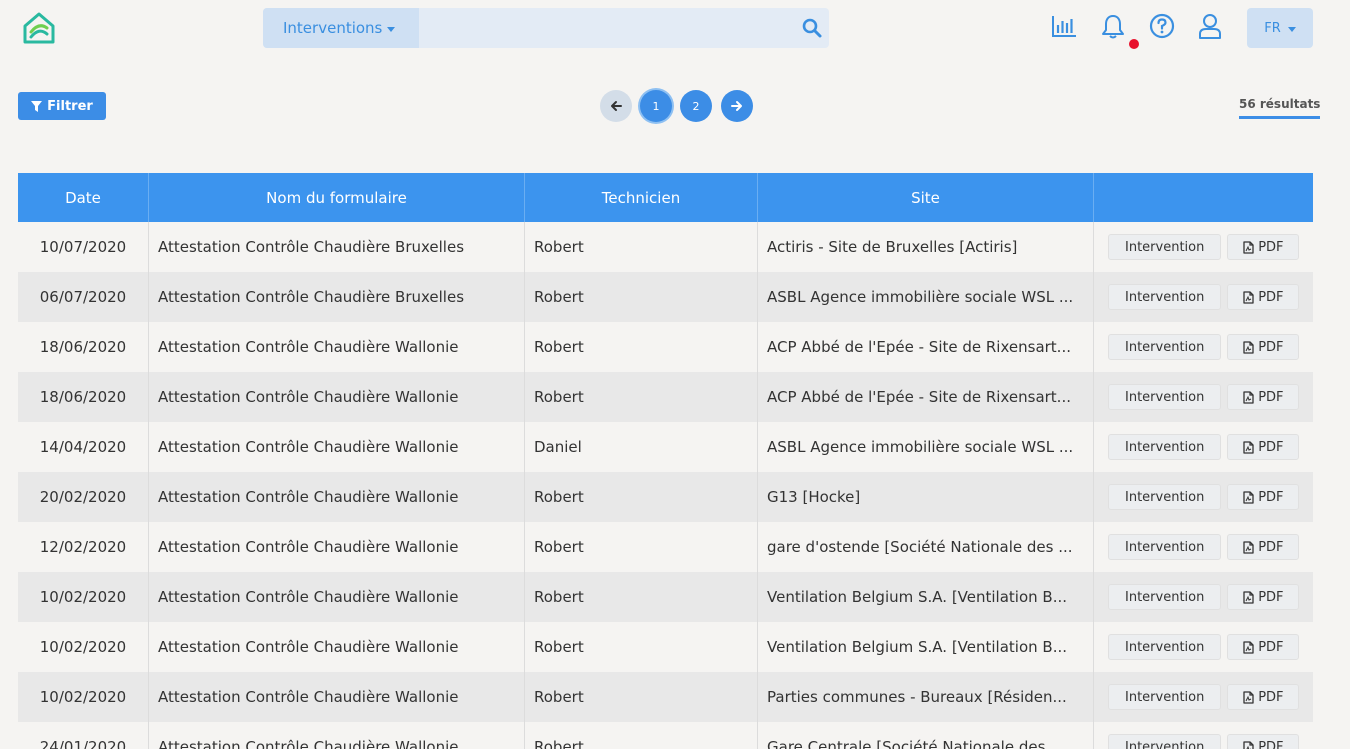 The height and width of the screenshot is (749, 1350). What do you see at coordinates (926, 497) in the screenshot?
I see `cell-site: G13 [Hocke]` at bounding box center [926, 497].